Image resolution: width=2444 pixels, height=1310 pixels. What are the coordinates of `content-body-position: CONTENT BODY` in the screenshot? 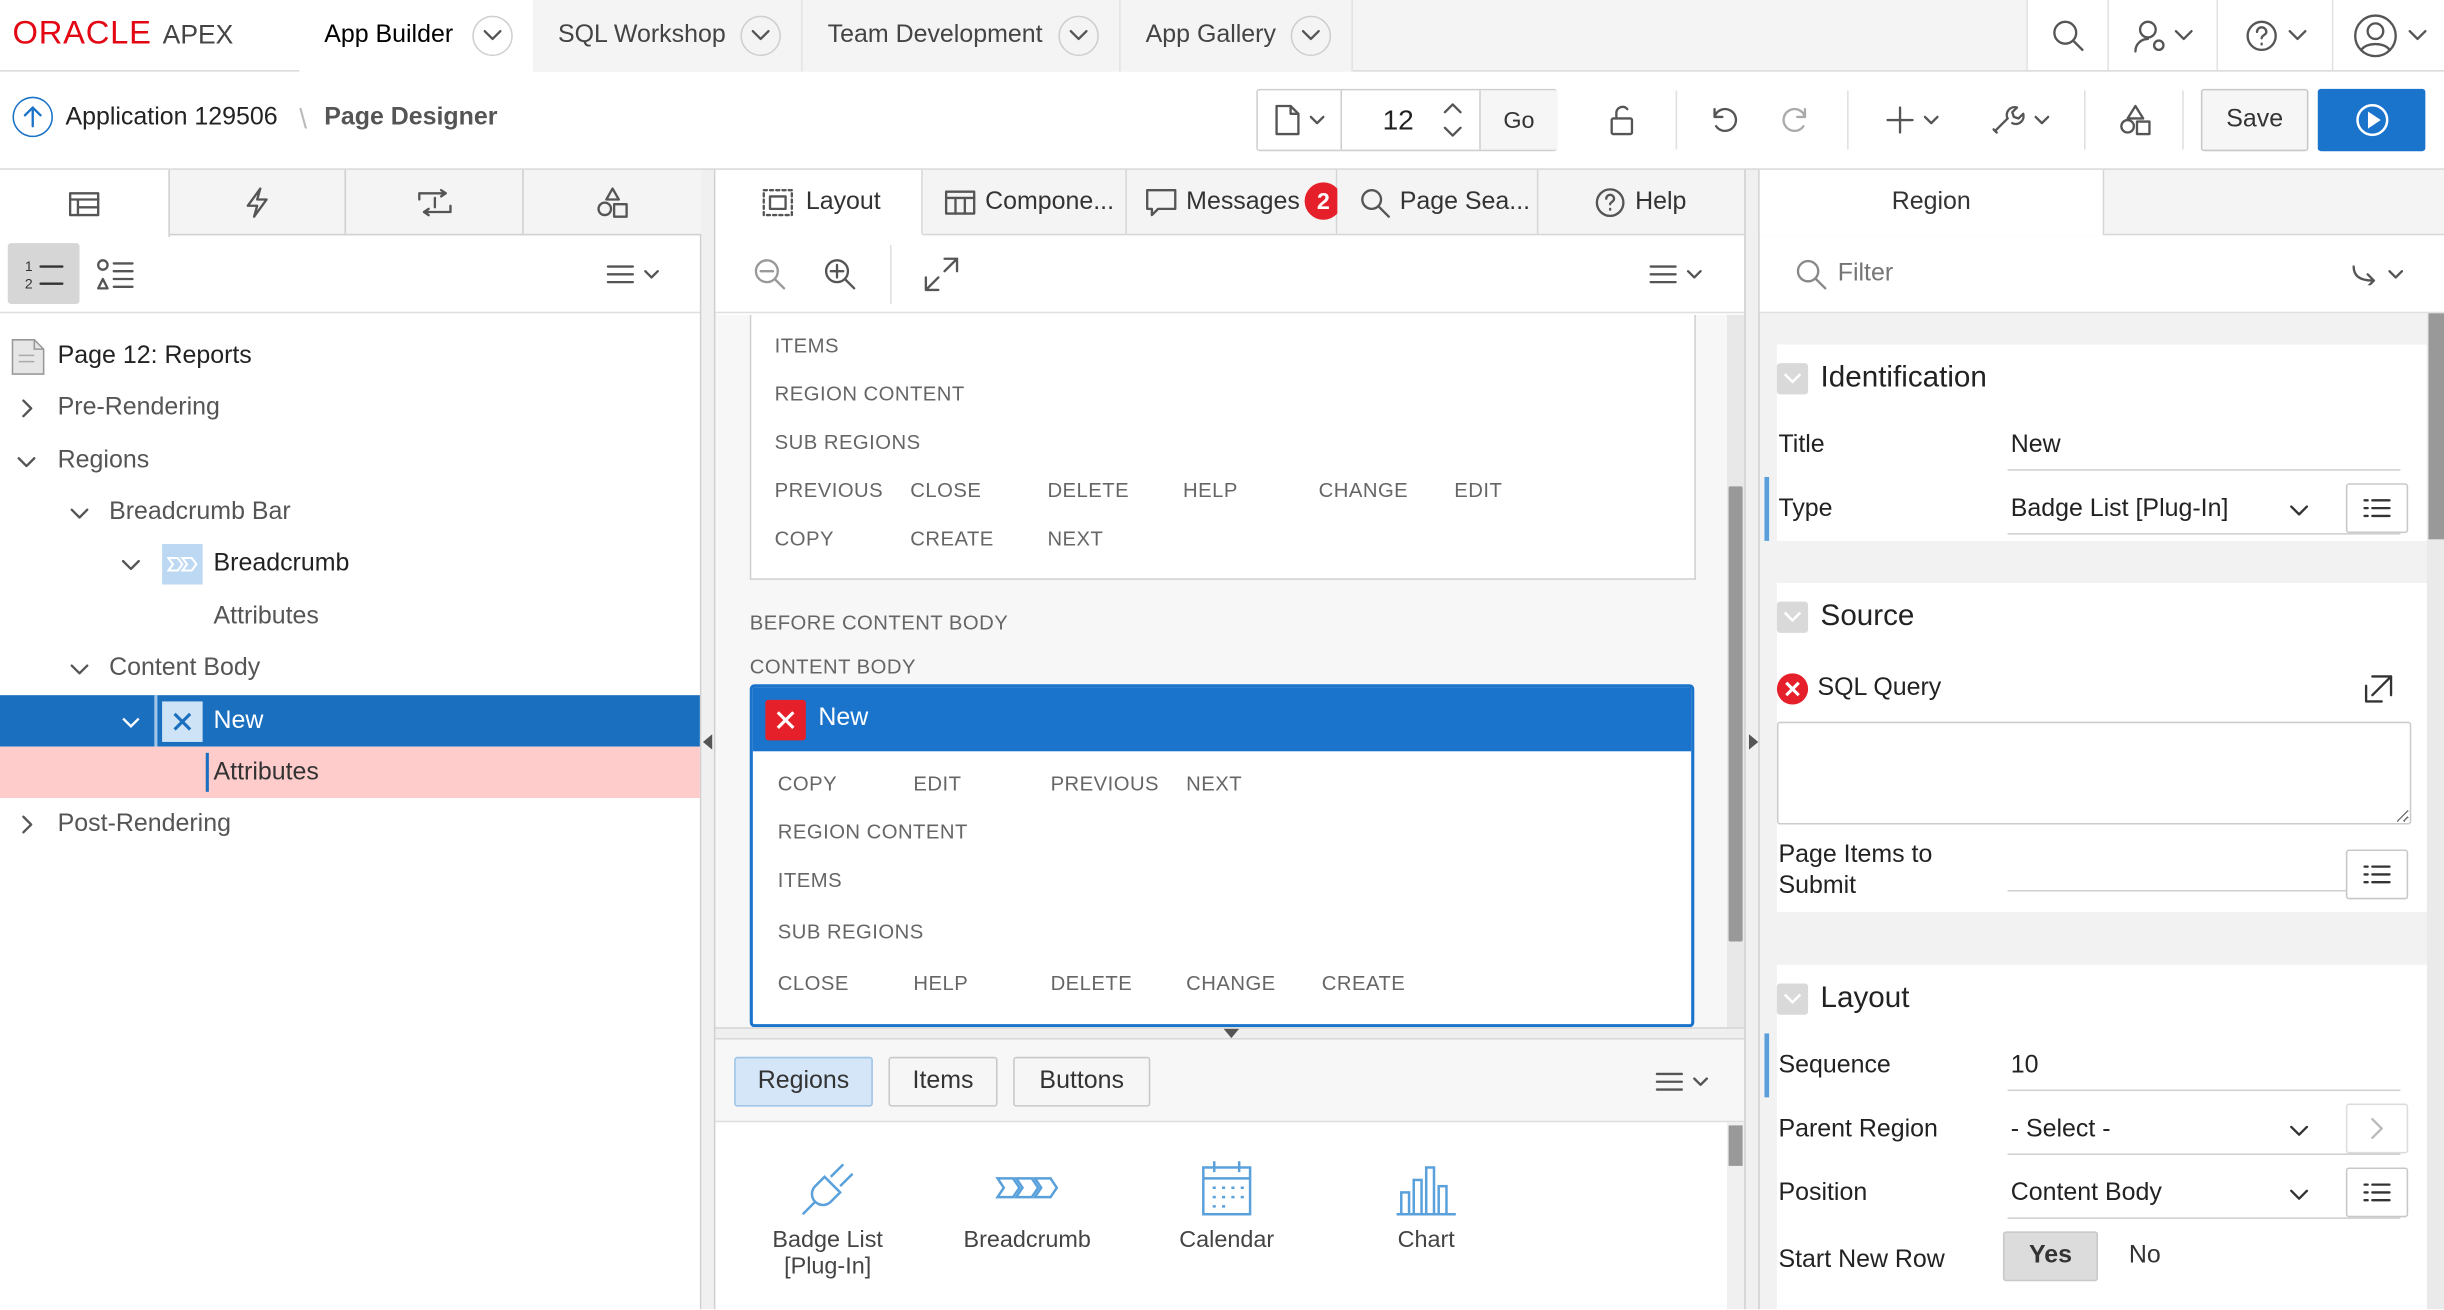 It's located at (833, 666).